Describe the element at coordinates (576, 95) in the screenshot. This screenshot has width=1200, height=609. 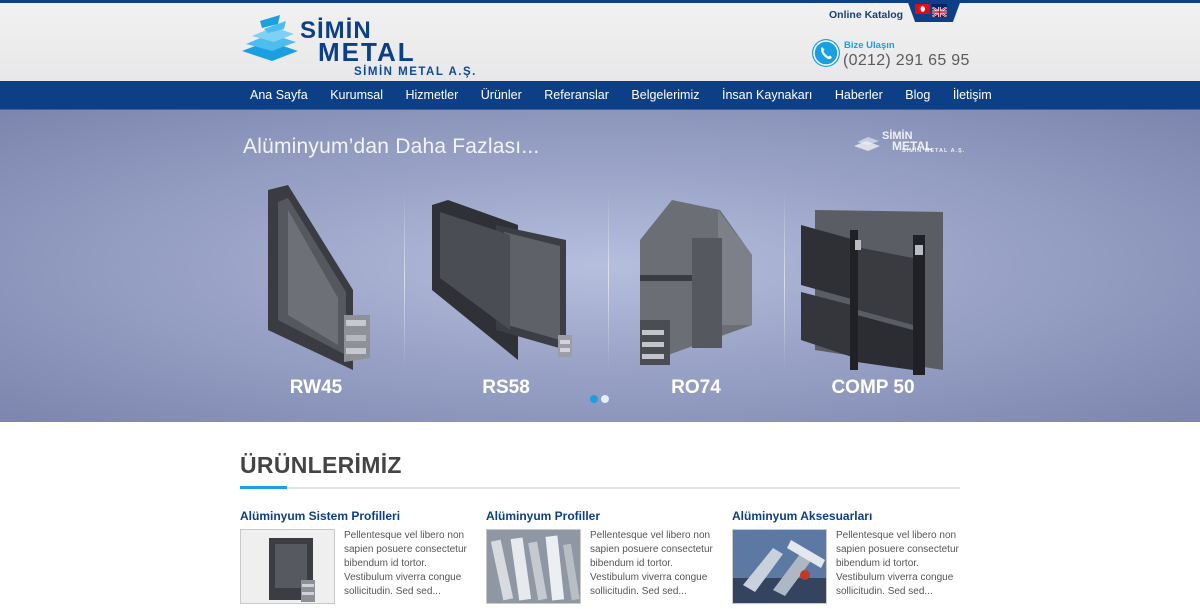
I see `nav-item-references: Referanslar` at that location.